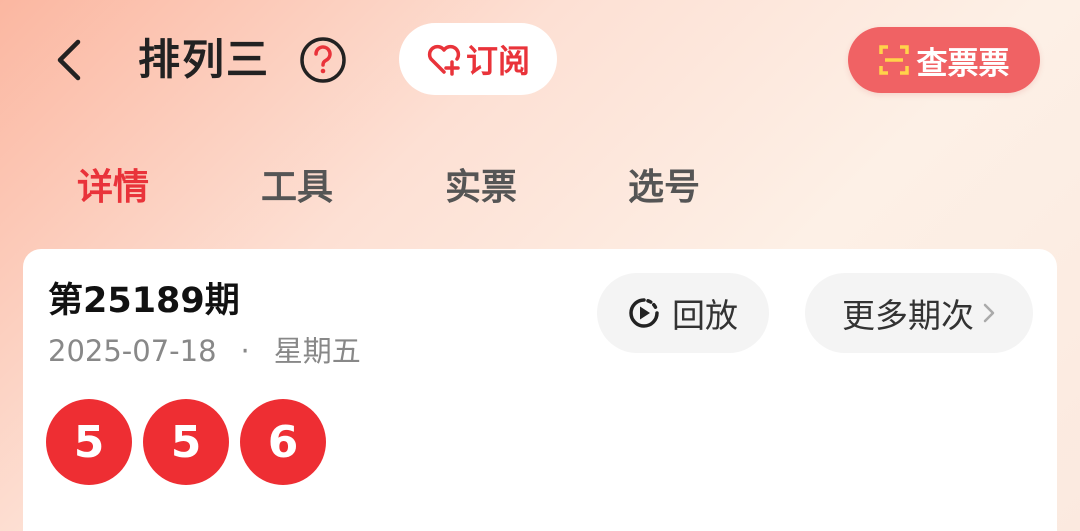 The height and width of the screenshot is (531, 1080). I want to click on more-issues-button: 更多期次, so click(919, 313).